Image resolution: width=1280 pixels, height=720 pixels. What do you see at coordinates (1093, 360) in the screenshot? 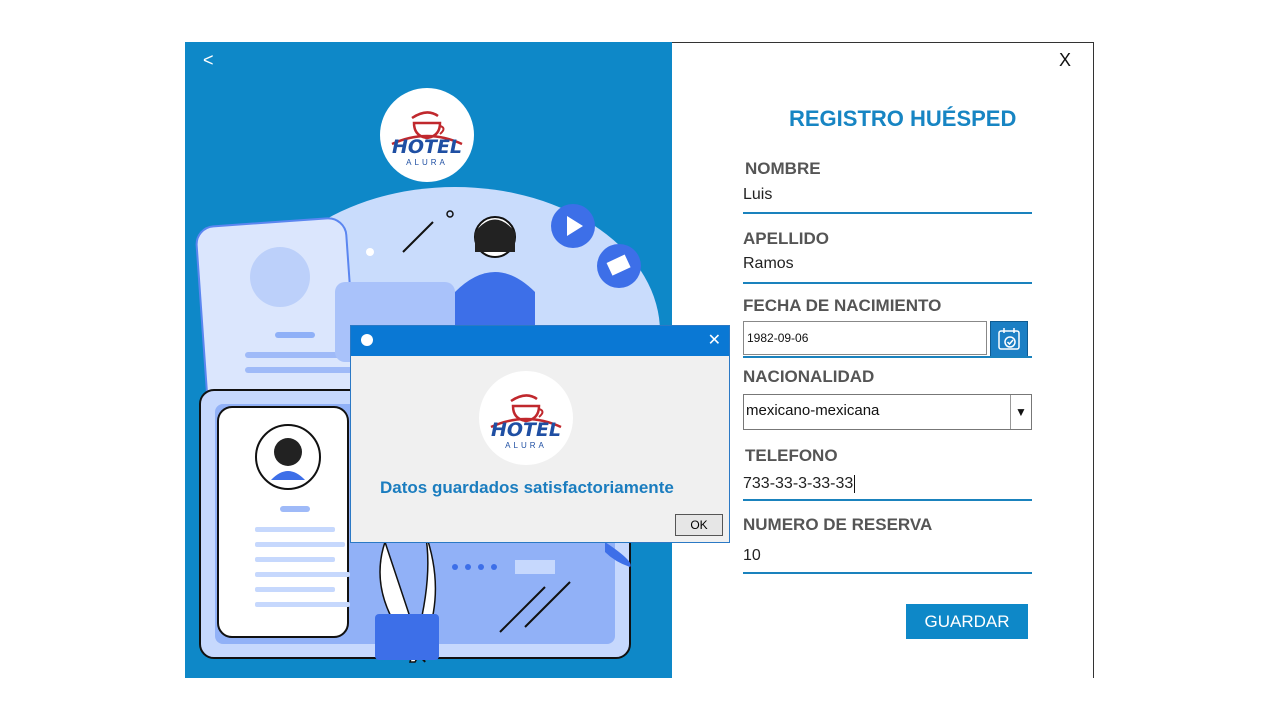
I see `window-border-right` at bounding box center [1093, 360].